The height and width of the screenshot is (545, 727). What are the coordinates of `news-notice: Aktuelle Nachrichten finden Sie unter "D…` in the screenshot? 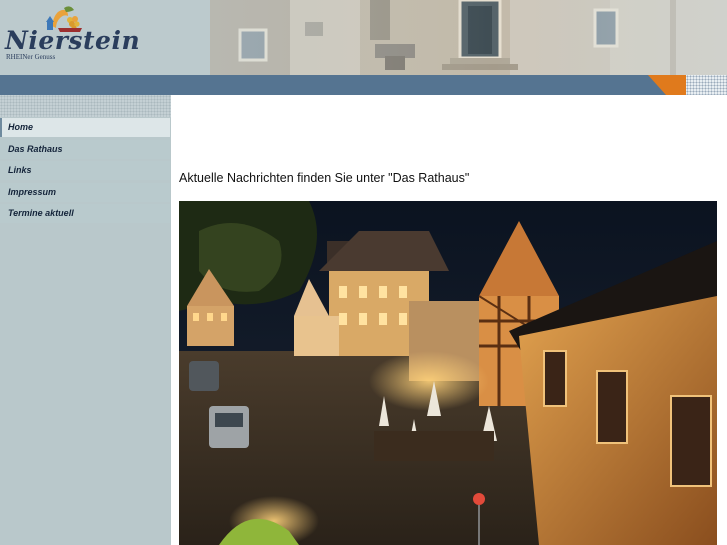 It's located at (324, 178).